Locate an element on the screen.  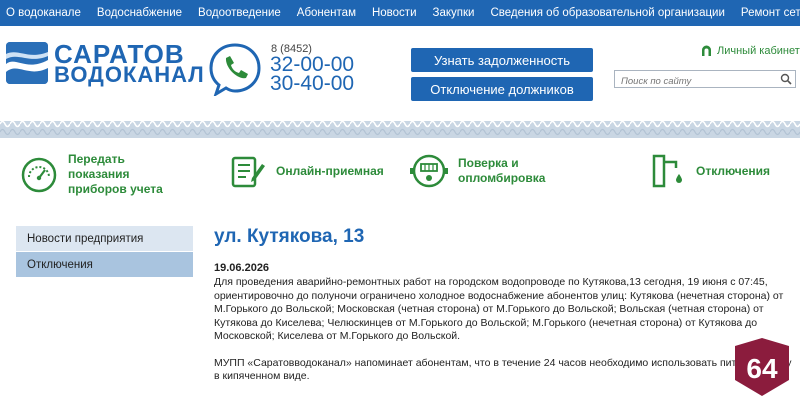
sidebar-item-company-news: Новости предприятия is located at coordinates (104, 238).